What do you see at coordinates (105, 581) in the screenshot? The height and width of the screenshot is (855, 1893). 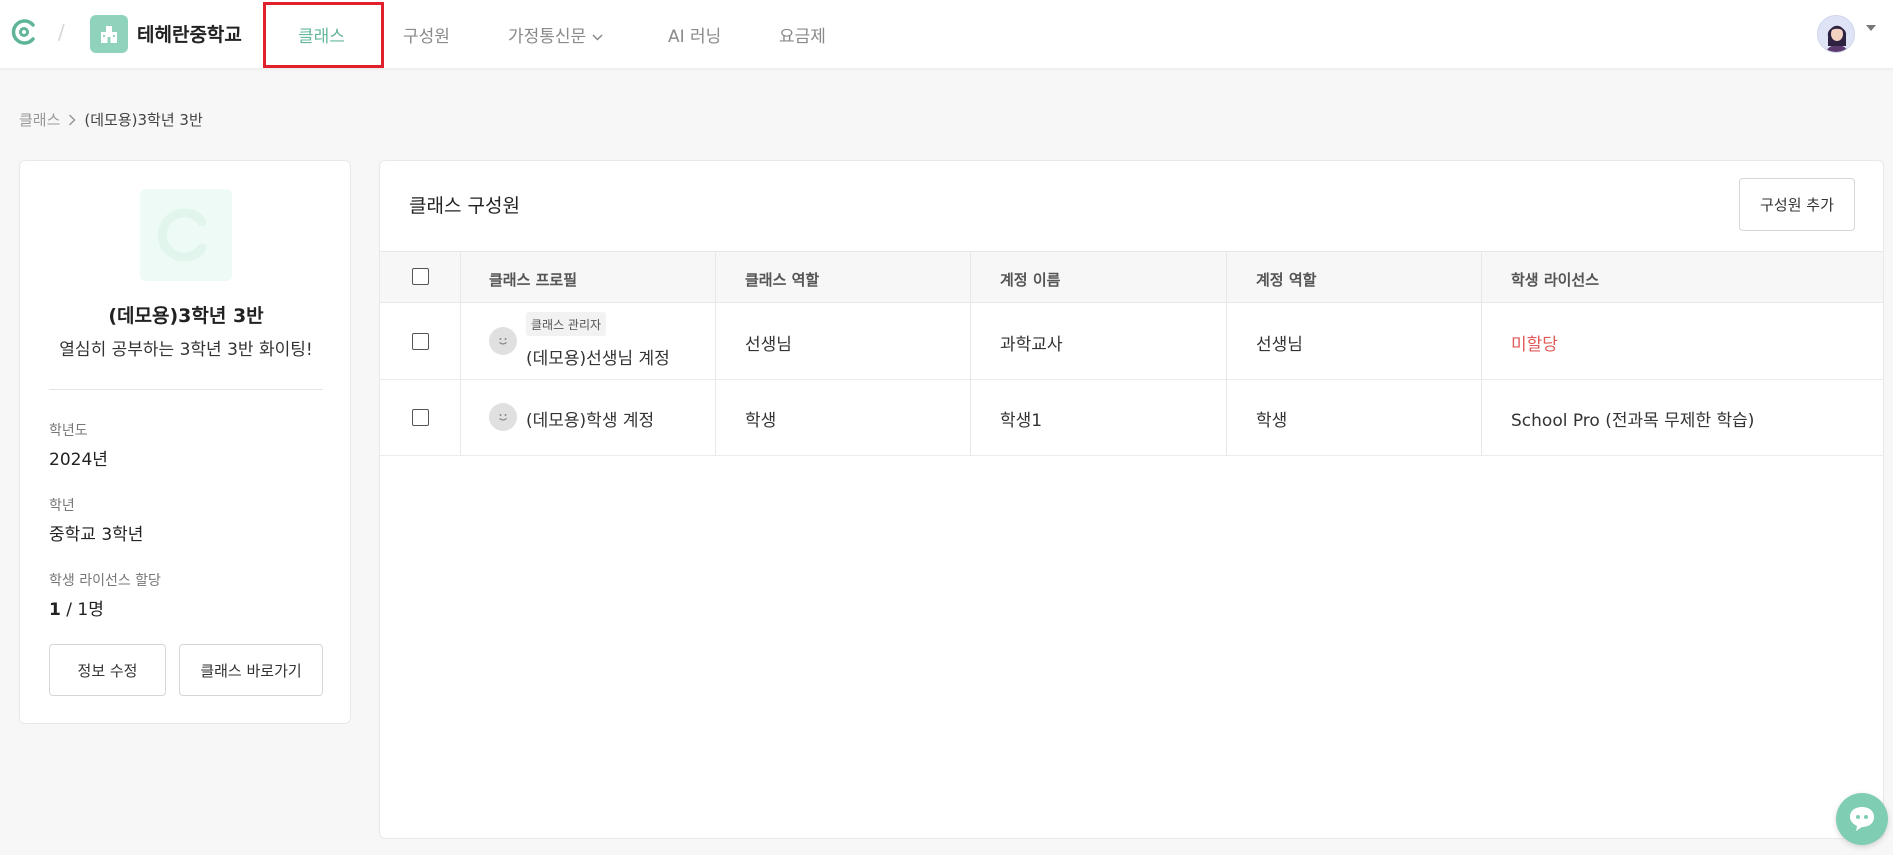 I see `license-allocation-label: 학생 라이선스 할당` at bounding box center [105, 581].